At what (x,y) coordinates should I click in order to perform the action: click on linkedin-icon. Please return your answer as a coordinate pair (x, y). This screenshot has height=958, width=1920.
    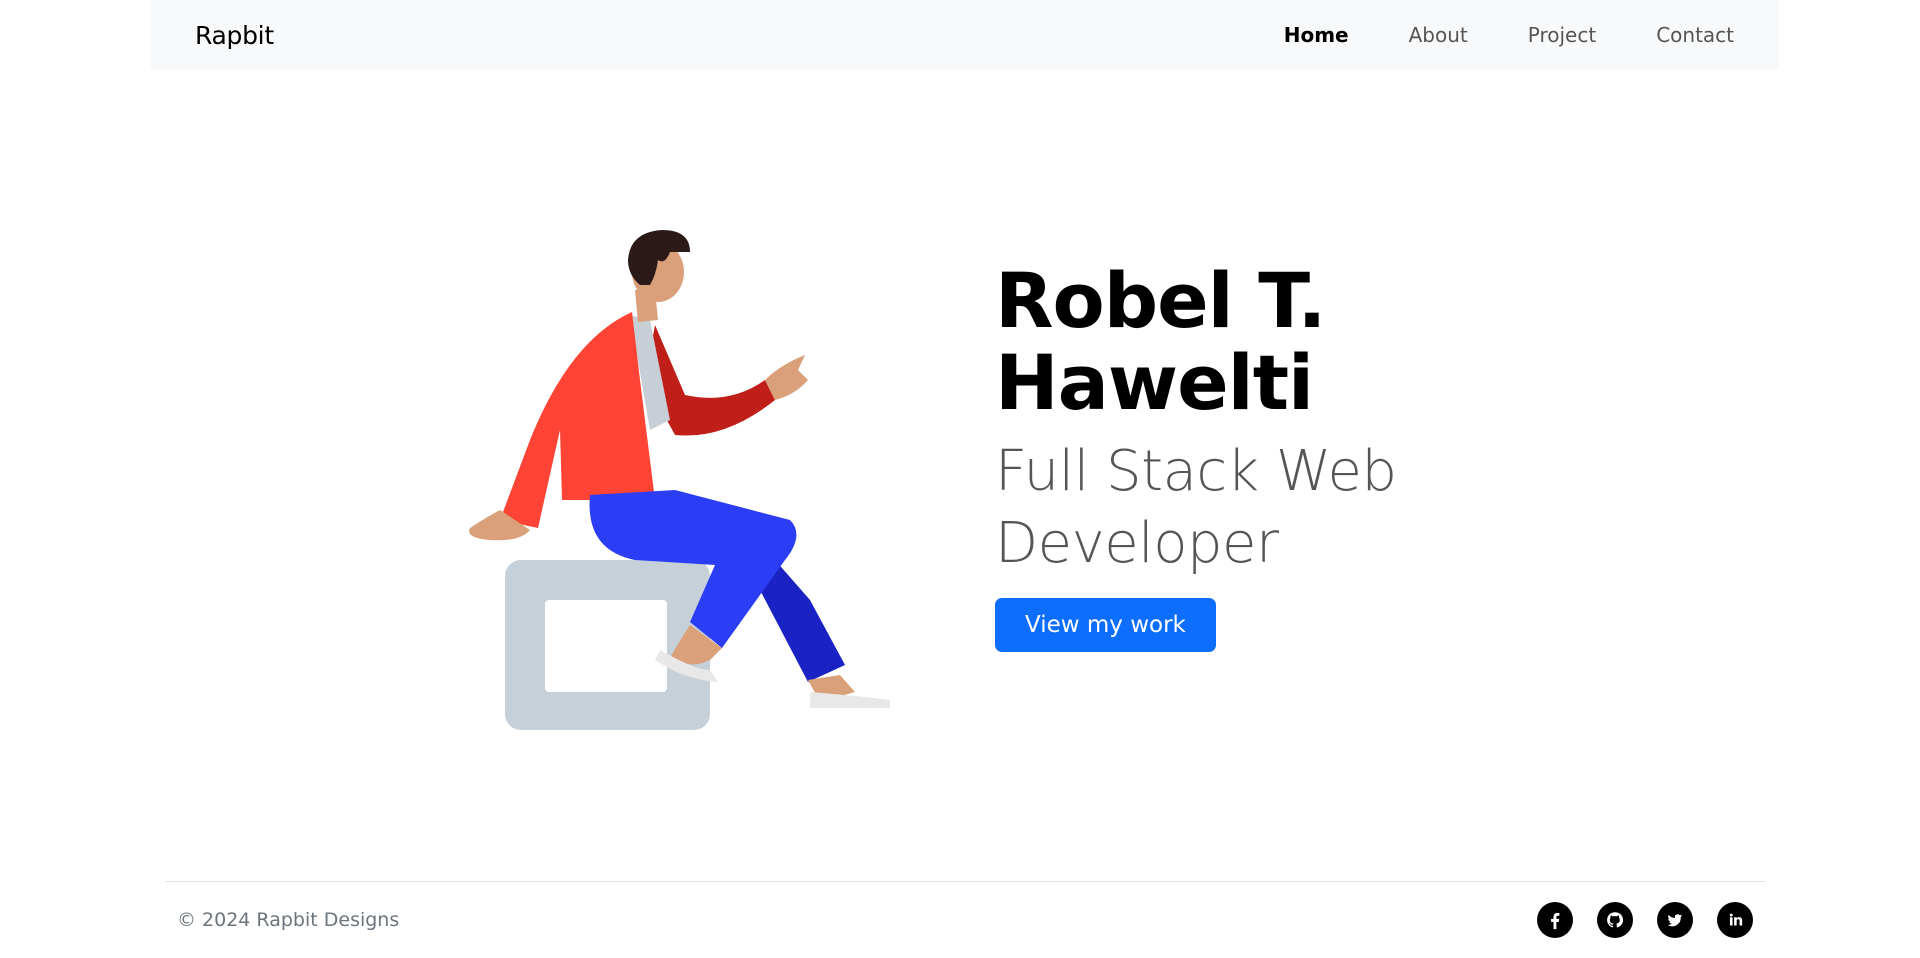
    Looking at the image, I should click on (1735, 920).